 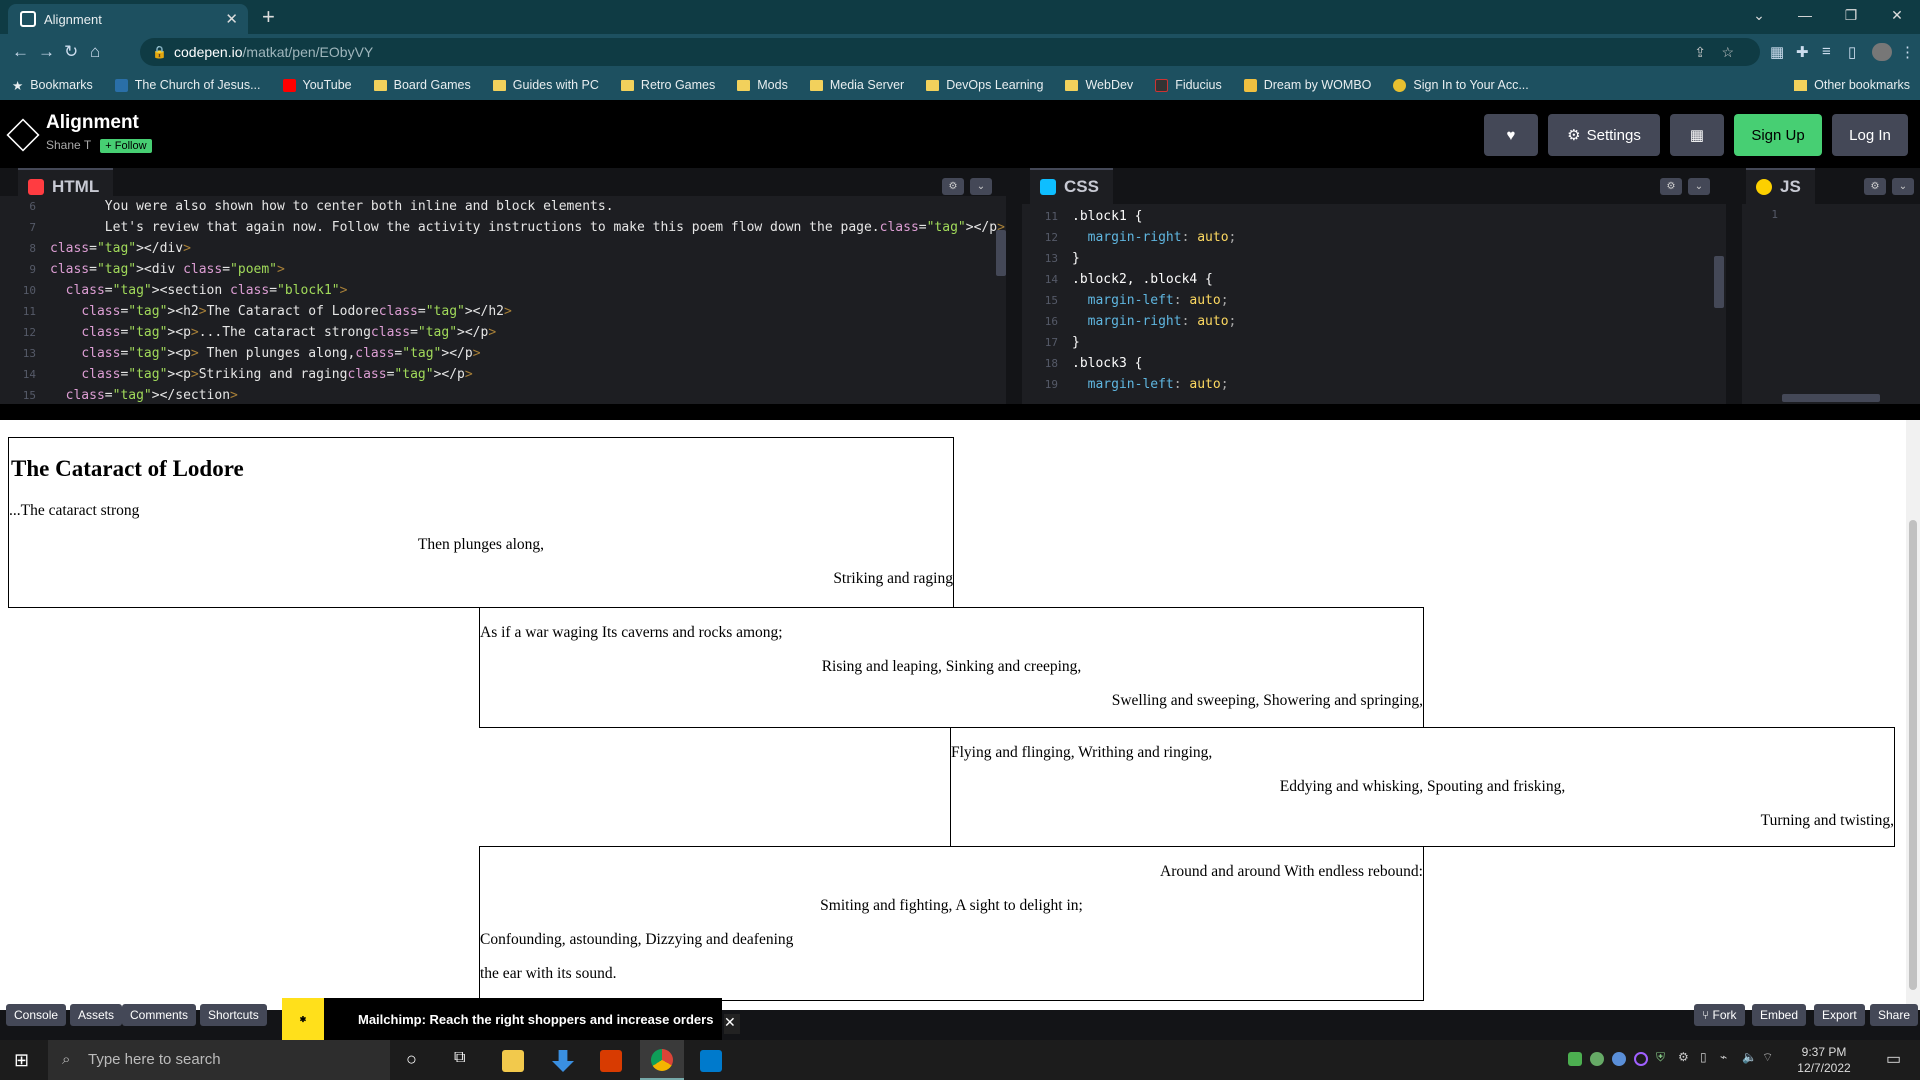 I want to click on forward-icon: →, so click(x=46, y=52).